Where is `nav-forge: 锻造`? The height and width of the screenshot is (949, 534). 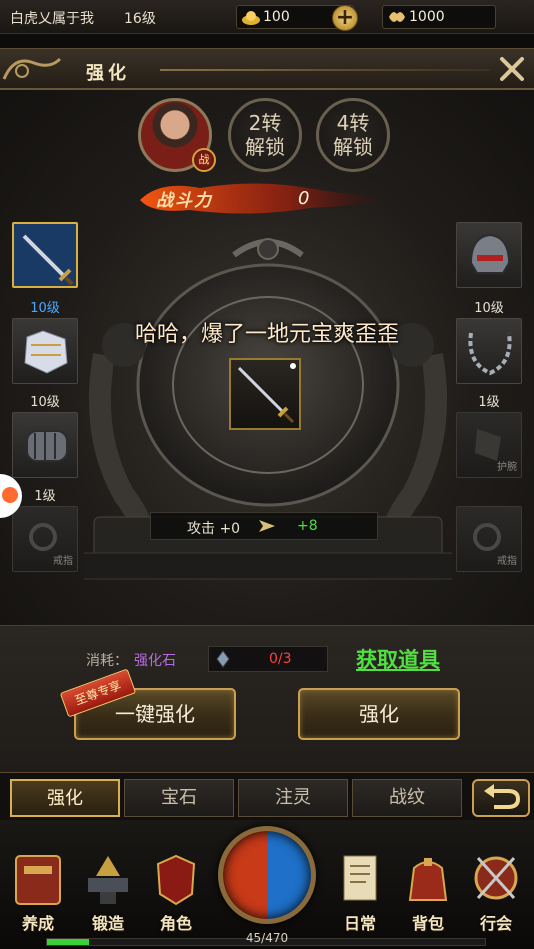 nav-forge: 锻造 is located at coordinates (108, 890).